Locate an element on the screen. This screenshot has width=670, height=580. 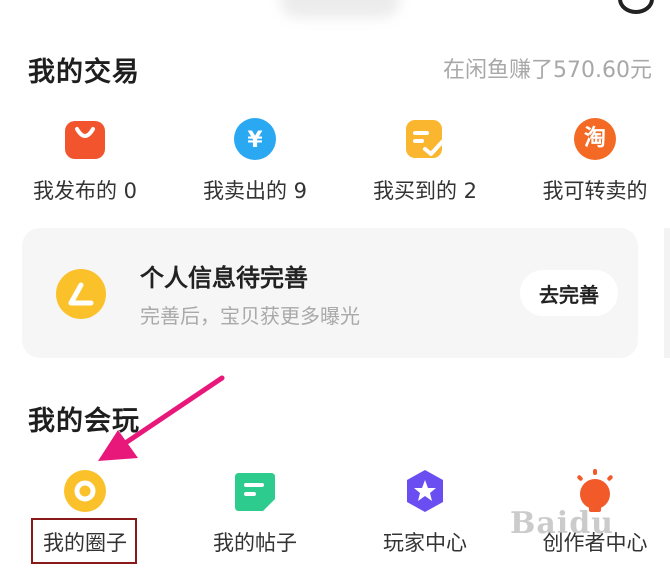
trade-item-label: 我买到的 2 is located at coordinates (425, 191).